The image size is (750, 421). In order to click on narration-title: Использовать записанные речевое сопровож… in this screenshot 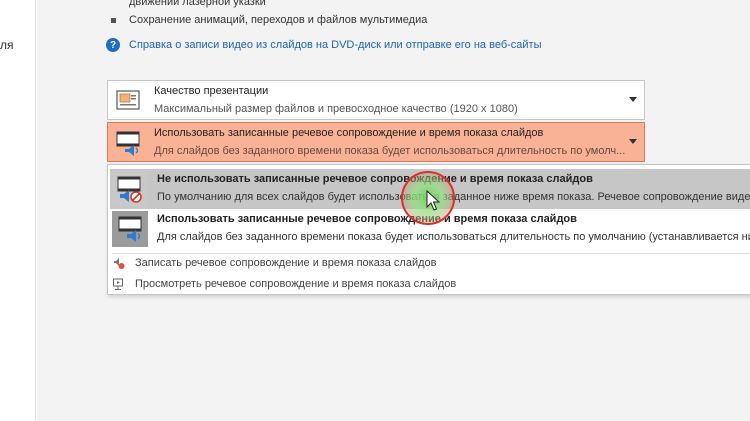, I will do `click(349, 133)`.